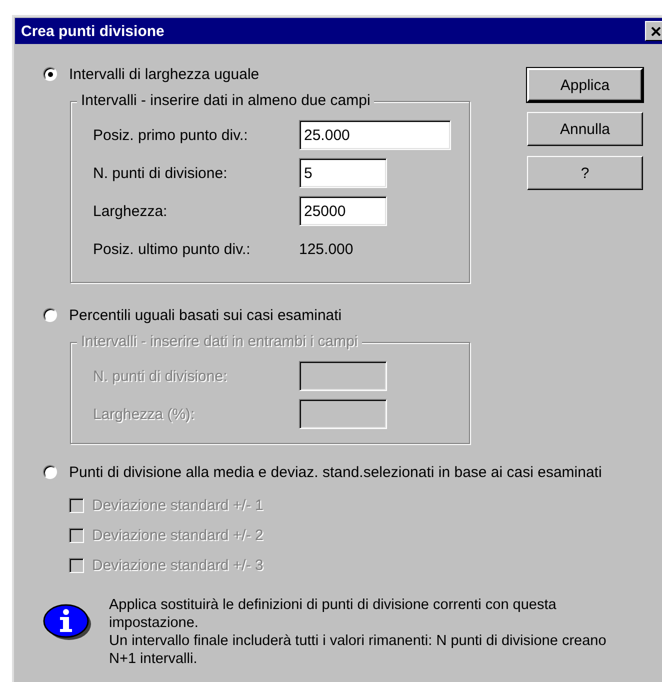 The height and width of the screenshot is (682, 662). Describe the element at coordinates (585, 129) in the screenshot. I see `dialog-button: Annulla` at that location.